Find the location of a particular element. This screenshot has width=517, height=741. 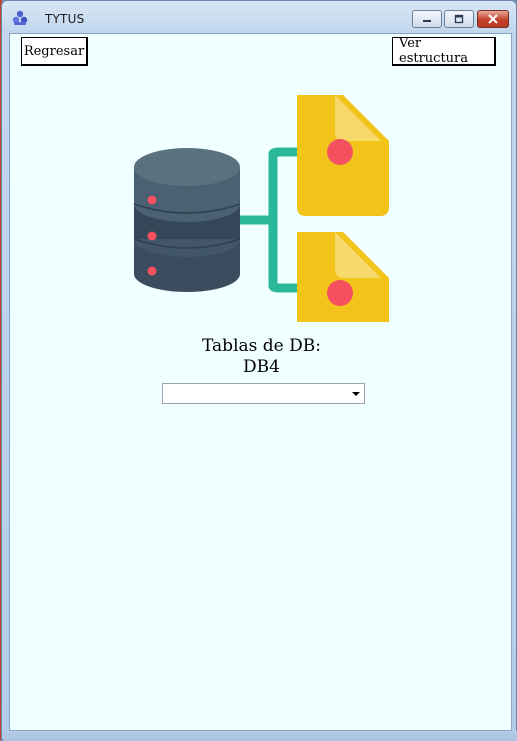

minimize-button is located at coordinates (427, 19).